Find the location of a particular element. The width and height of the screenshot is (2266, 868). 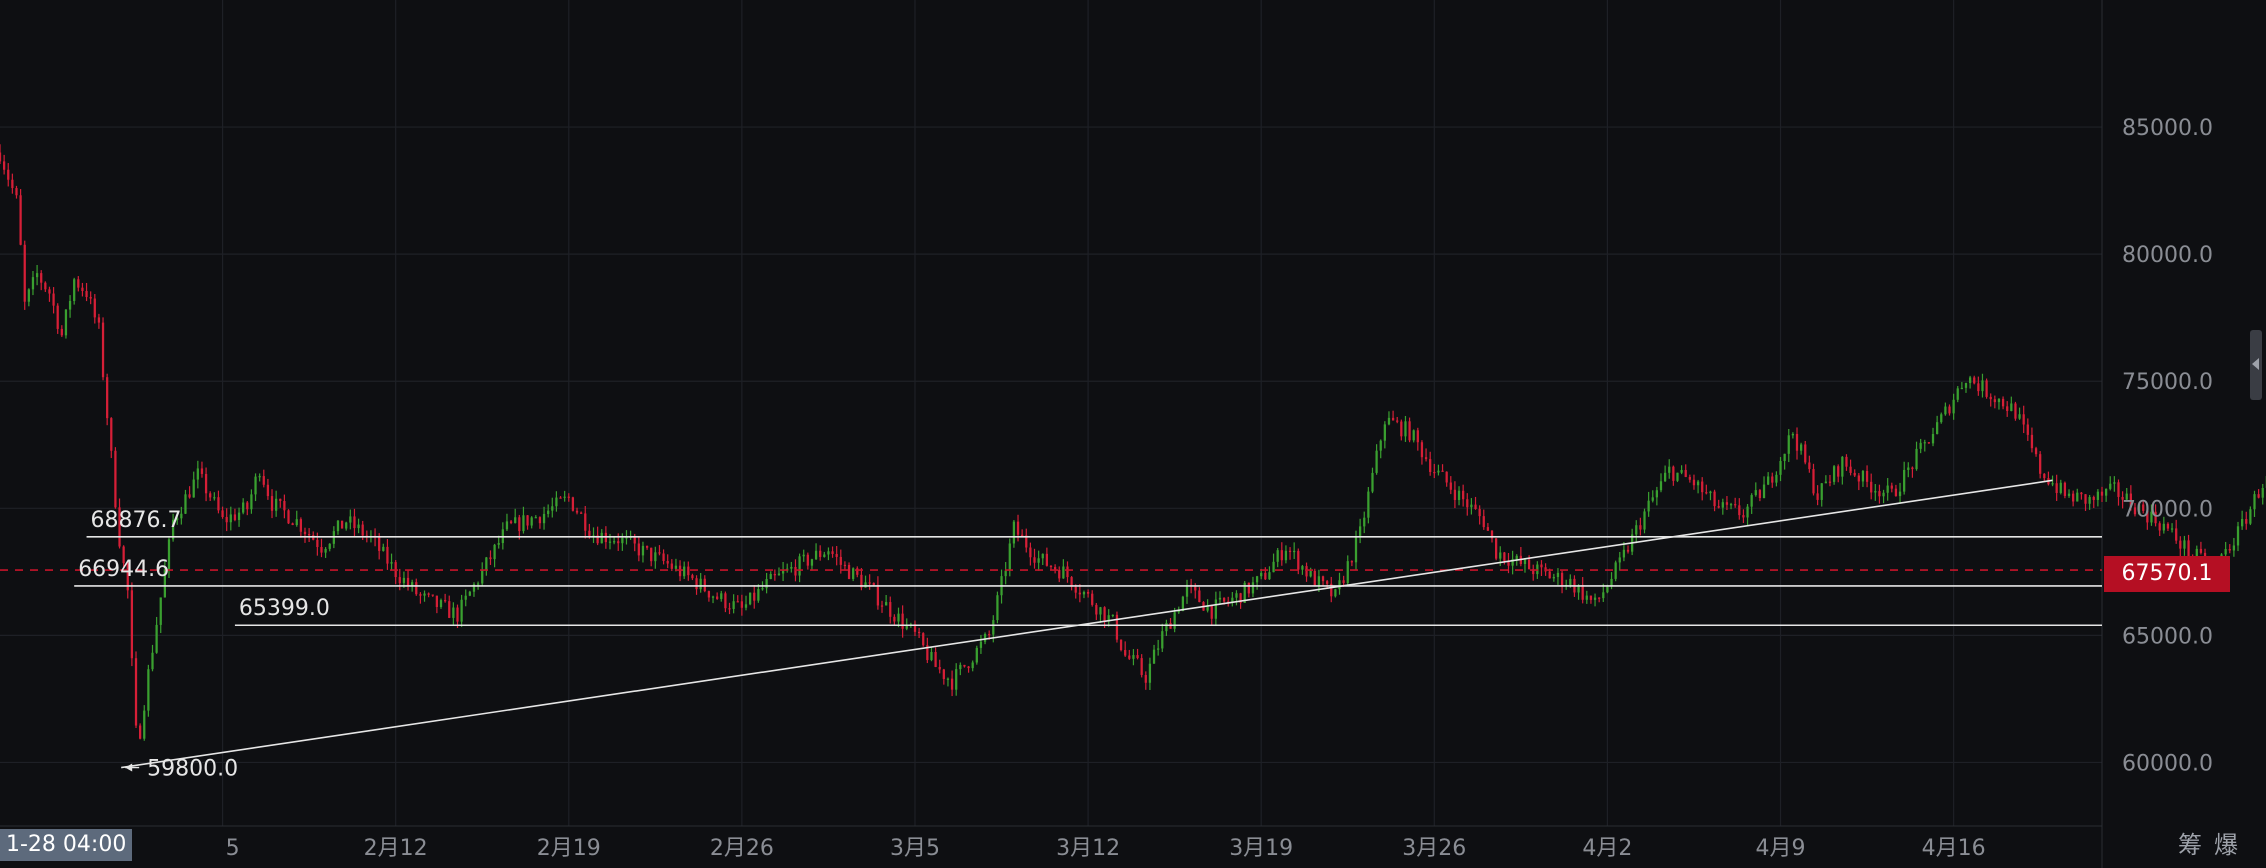

chip-distribution-button: 筹 is located at coordinates (2190, 845).